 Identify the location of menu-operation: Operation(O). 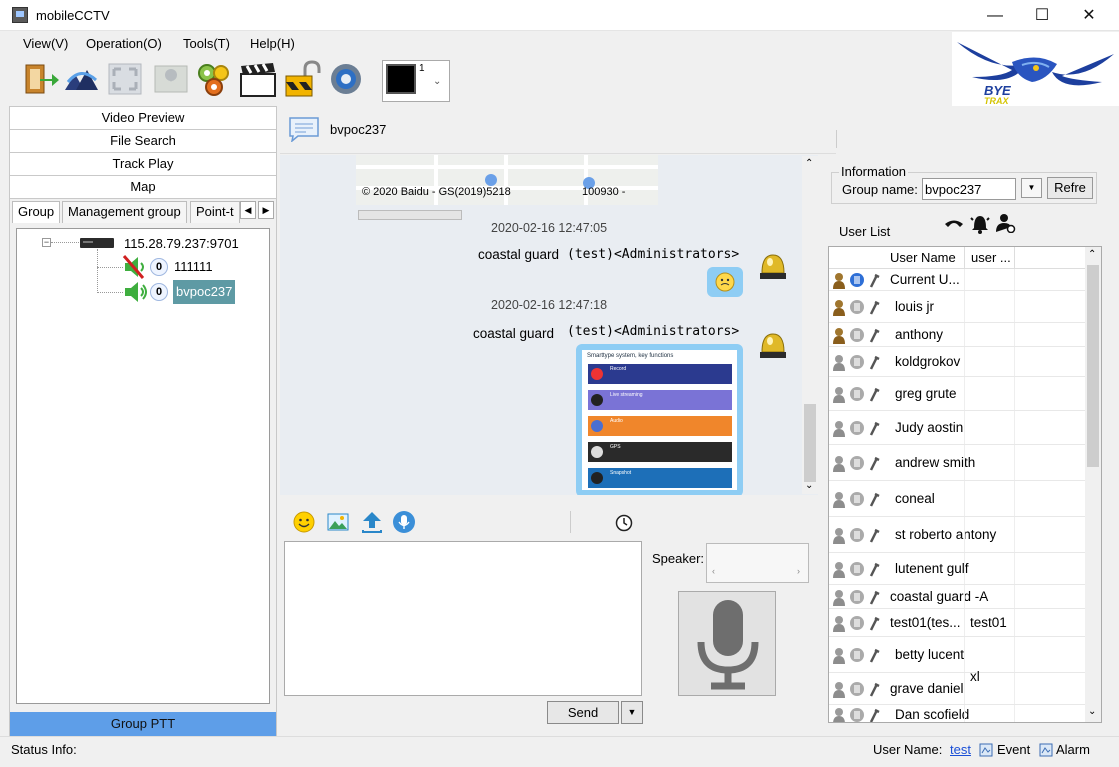
(124, 43).